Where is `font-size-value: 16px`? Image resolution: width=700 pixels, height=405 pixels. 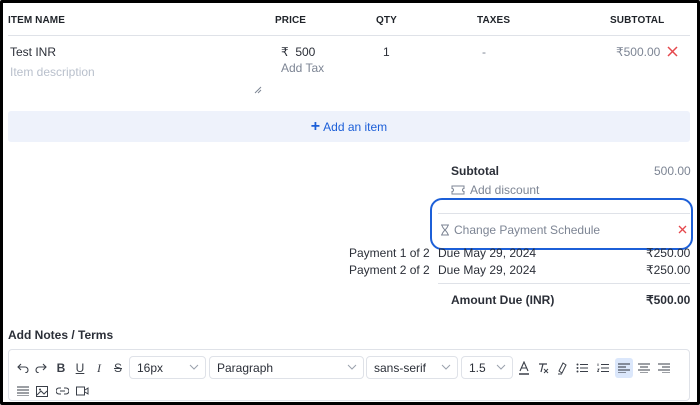
font-size-value: 16px is located at coordinates (150, 367).